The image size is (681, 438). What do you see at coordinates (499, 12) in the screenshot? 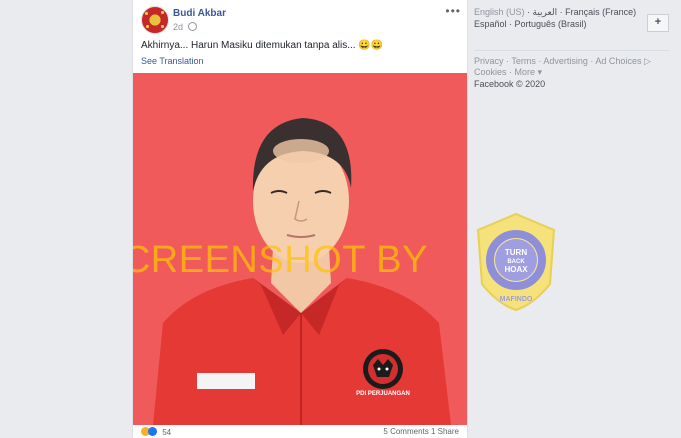
I see `current-language: English (US)` at bounding box center [499, 12].